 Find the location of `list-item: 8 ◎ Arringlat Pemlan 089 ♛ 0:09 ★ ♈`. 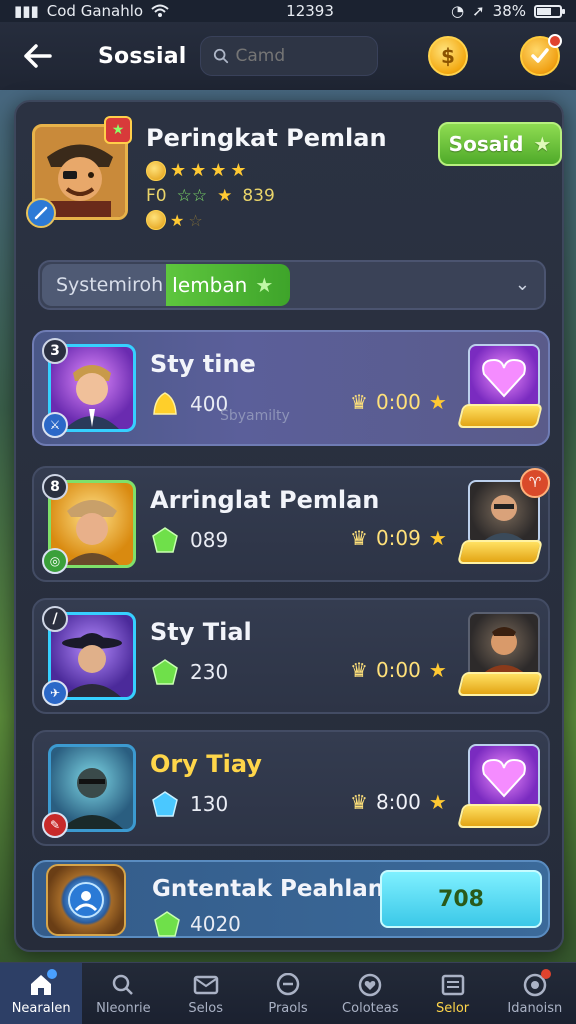

list-item: 8 ◎ Arringlat Pemlan 089 ♛ 0:09 ★ ♈ is located at coordinates (291, 524).